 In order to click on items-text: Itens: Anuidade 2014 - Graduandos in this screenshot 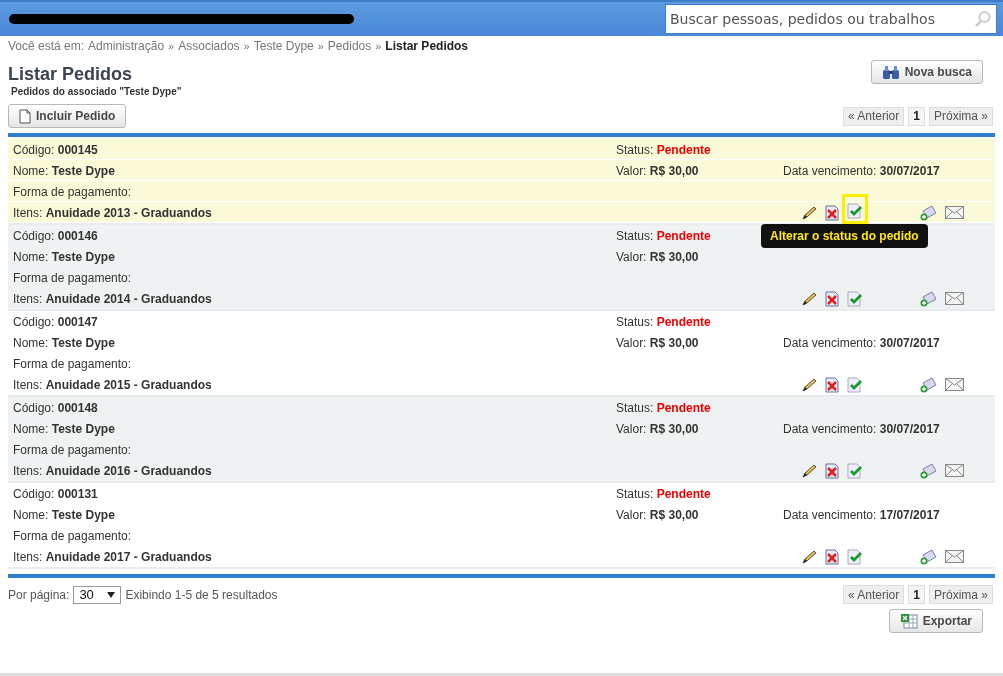, I will do `click(112, 298)`.